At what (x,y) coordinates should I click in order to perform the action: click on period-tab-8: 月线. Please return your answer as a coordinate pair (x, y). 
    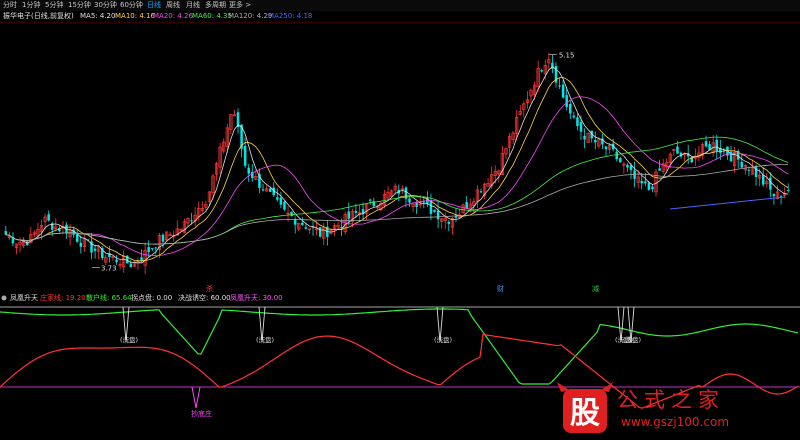
    Looking at the image, I should click on (193, 5).